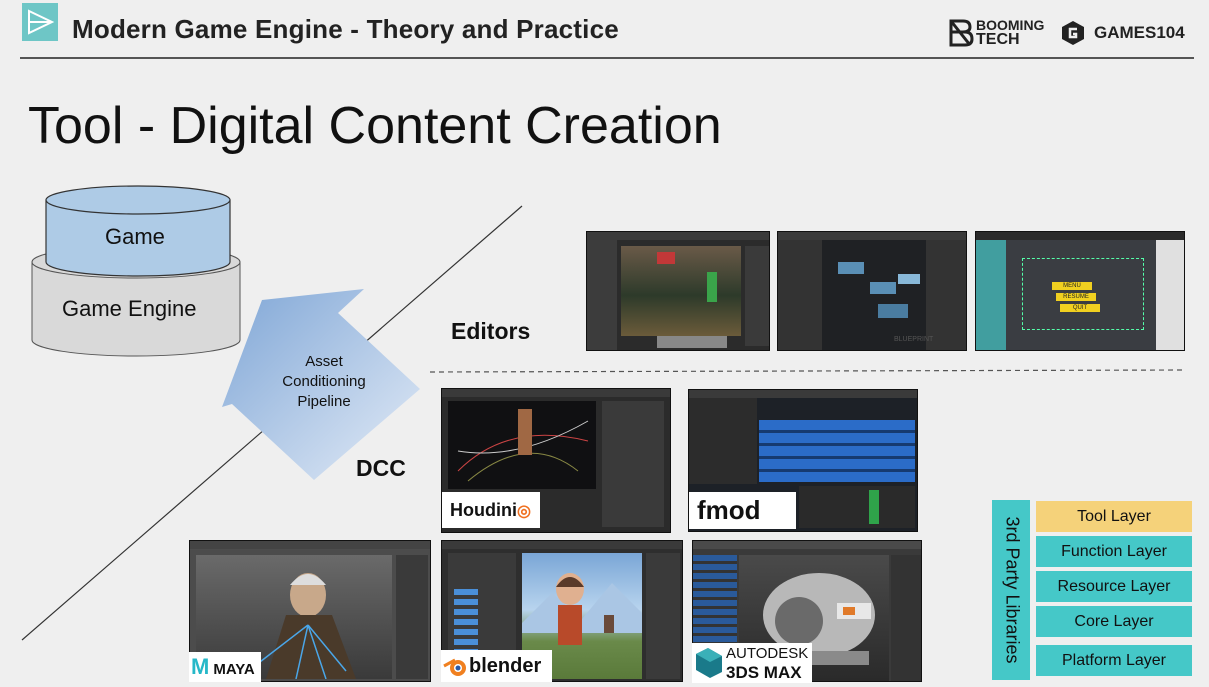  I want to click on editors-dcc-divider, so click(807, 371).